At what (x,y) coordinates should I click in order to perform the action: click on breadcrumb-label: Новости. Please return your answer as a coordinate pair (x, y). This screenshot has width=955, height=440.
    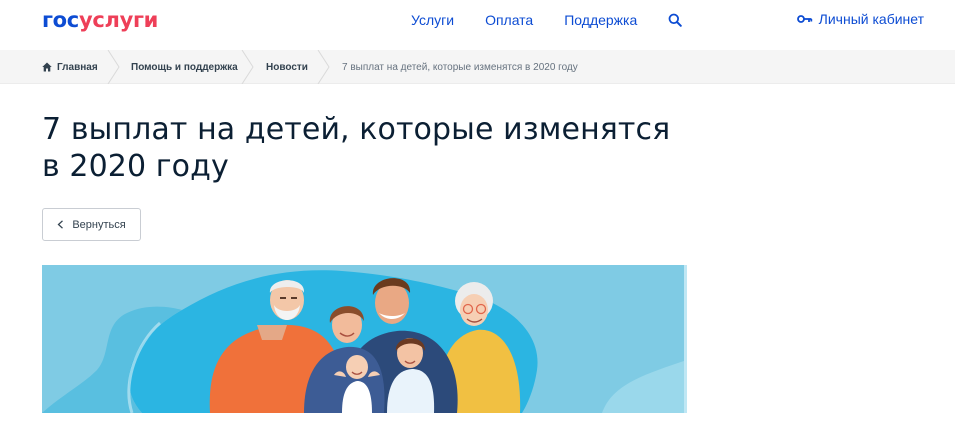
    Looking at the image, I should click on (287, 67).